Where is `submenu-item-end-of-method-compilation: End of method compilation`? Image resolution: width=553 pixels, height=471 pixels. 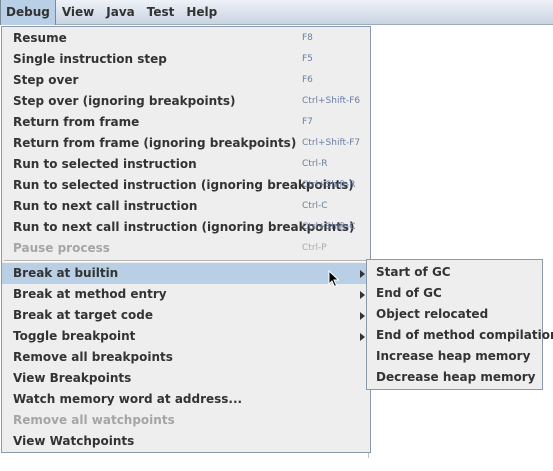 submenu-item-end-of-method-compilation: End of method compilation is located at coordinates (460, 335).